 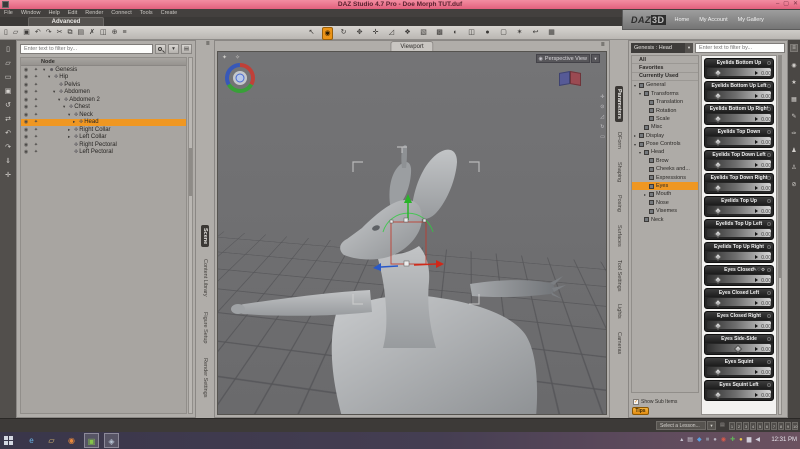 I want to click on view-selector-dropdown-icon: ▾, so click(x=595, y=58).